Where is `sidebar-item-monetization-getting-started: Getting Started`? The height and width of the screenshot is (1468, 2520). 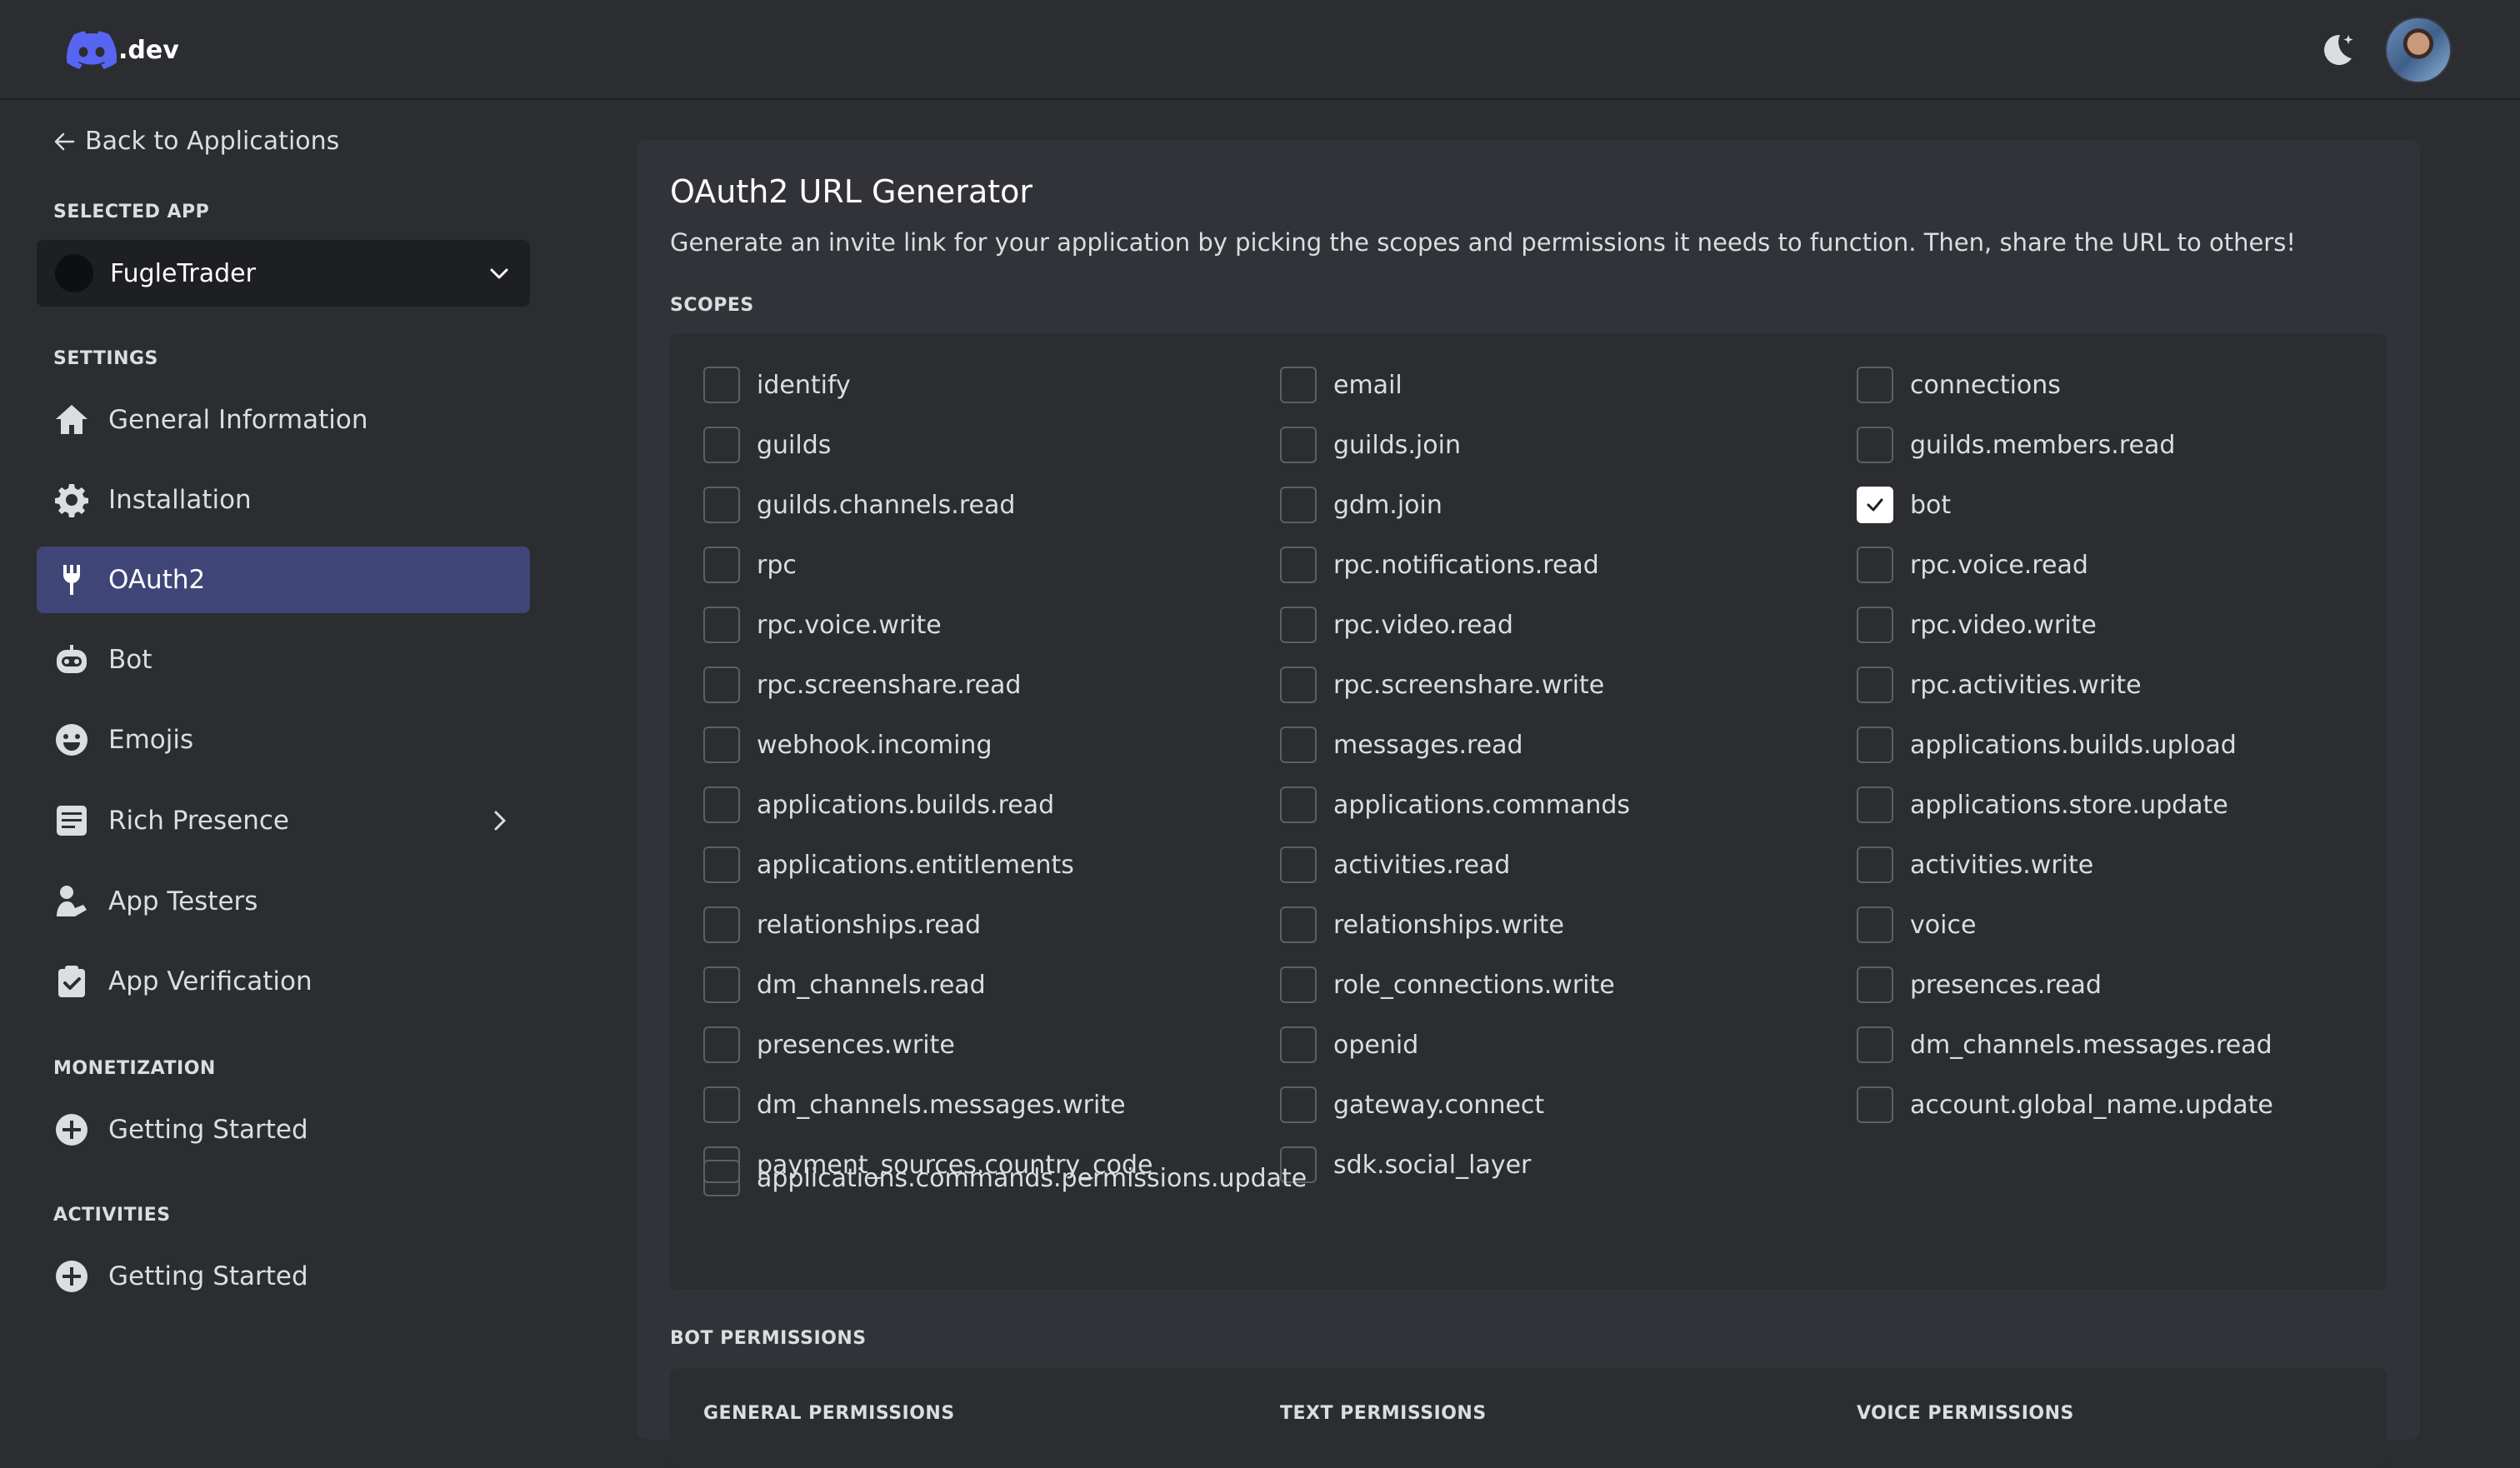 sidebar-item-monetization-getting-started: Getting Started is located at coordinates (283, 1129).